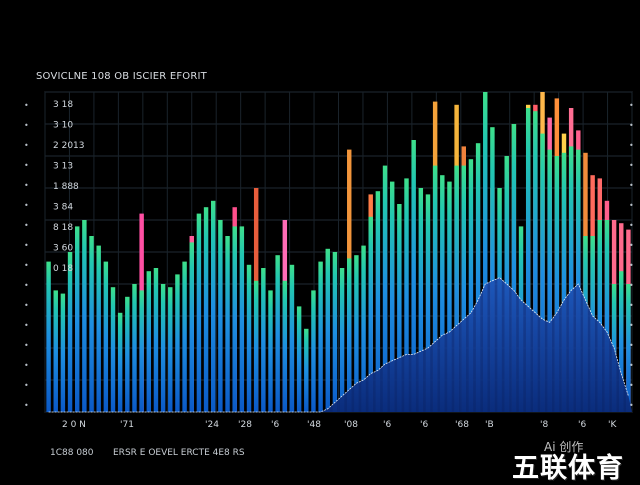 Image resolution: width=640 pixels, height=485 pixels. I want to click on y-tick-label: 3 18, so click(63, 105).